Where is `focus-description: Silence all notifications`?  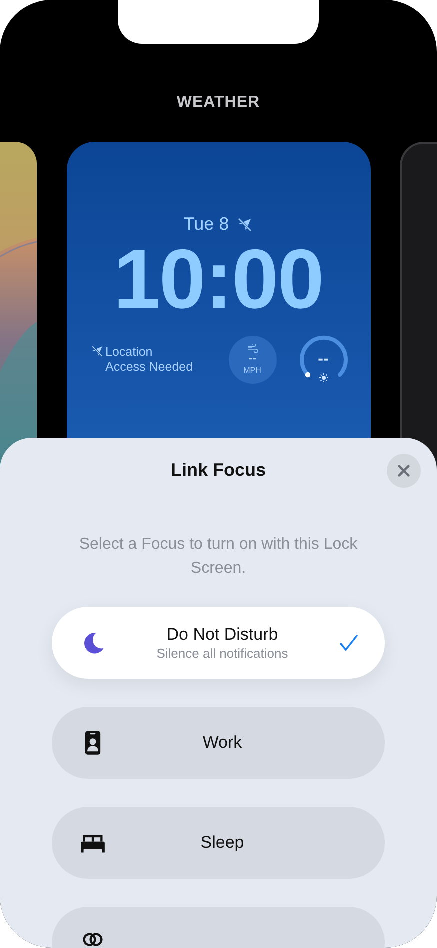 focus-description: Silence all notifications is located at coordinates (222, 653).